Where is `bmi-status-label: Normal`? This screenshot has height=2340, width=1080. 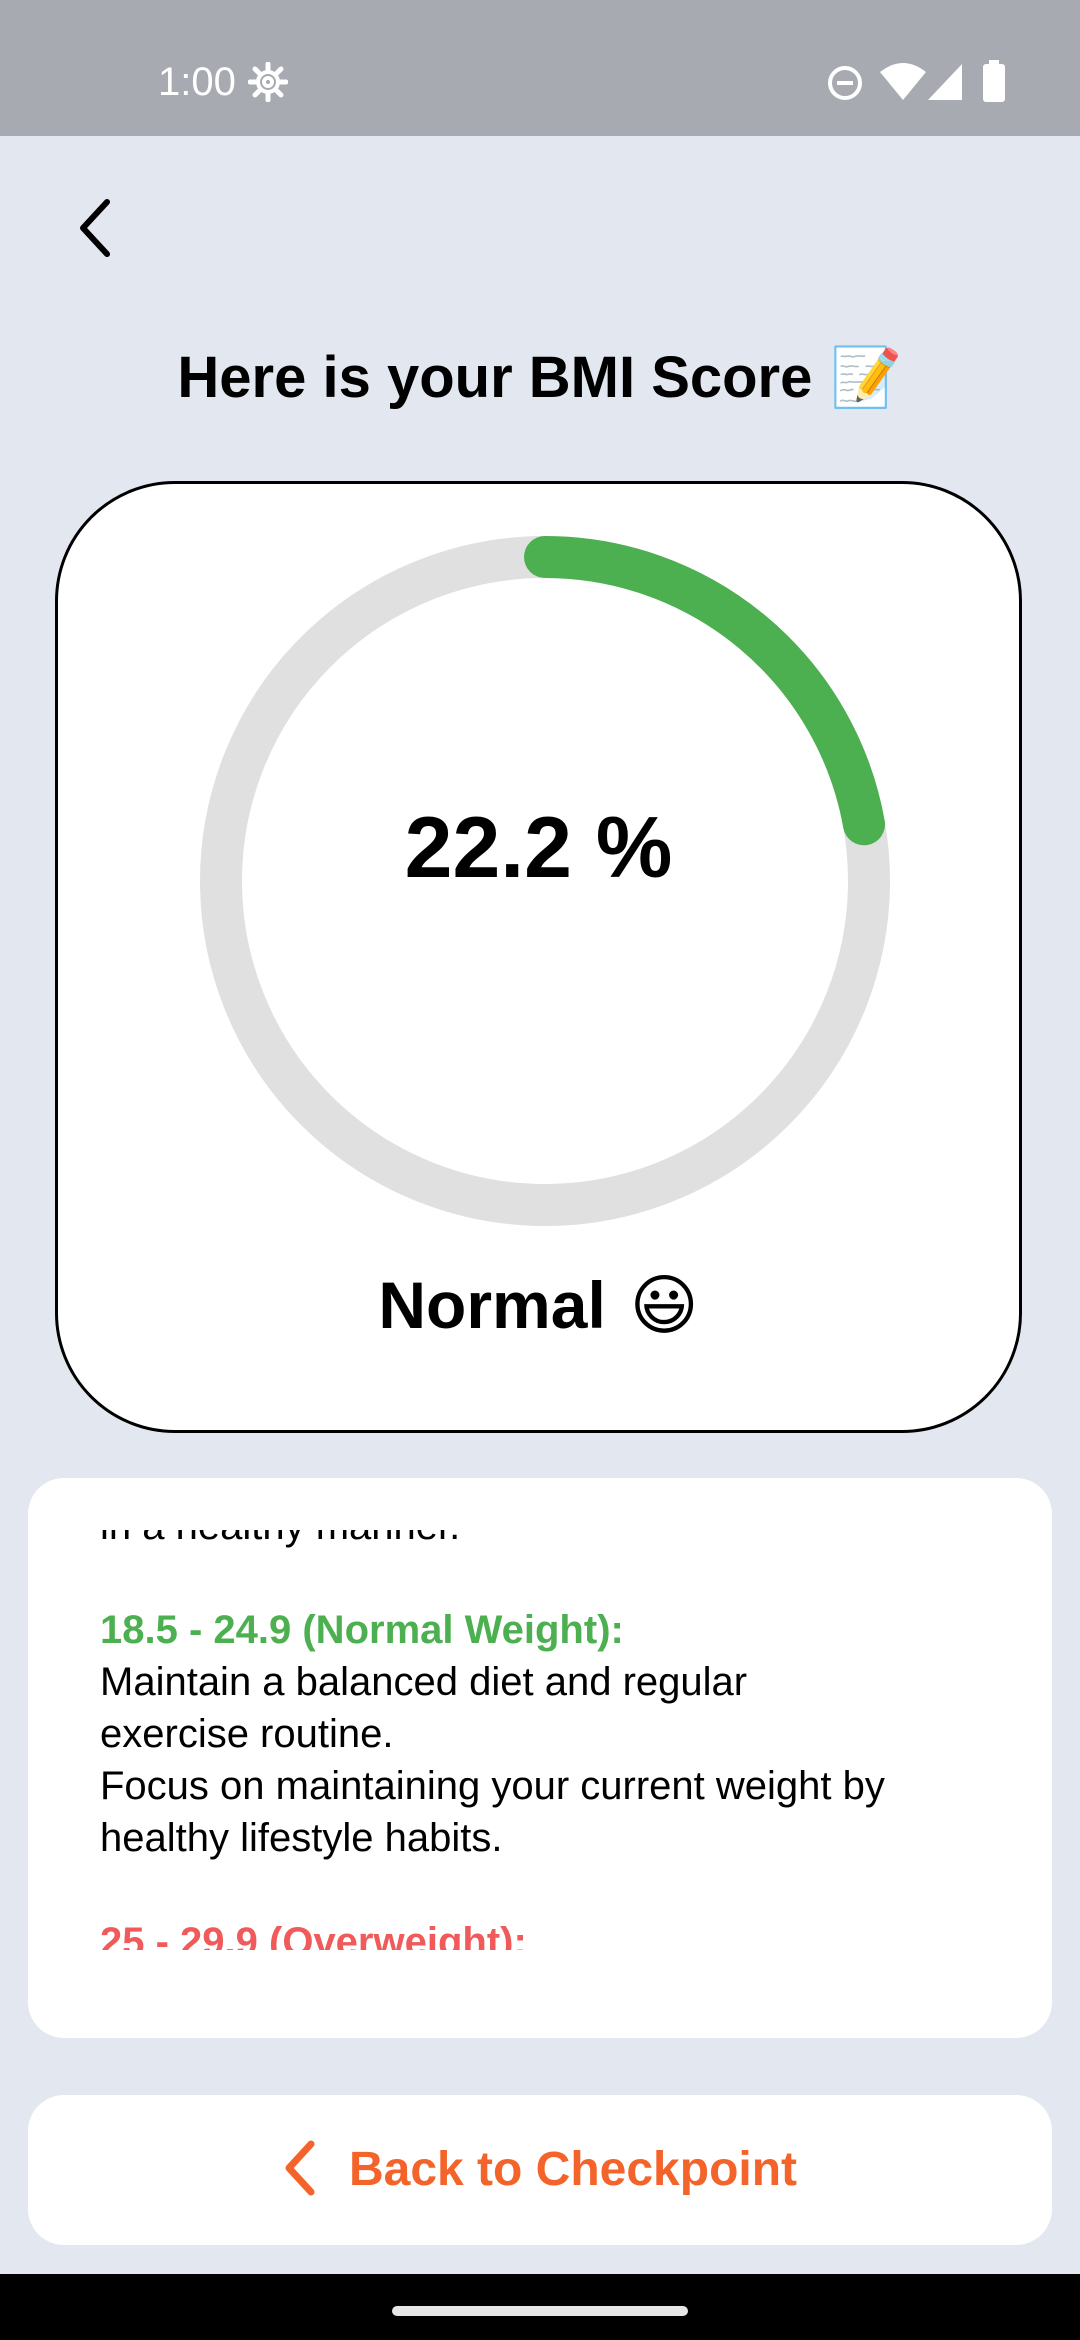
bmi-status-label: Normal is located at coordinates (492, 1305).